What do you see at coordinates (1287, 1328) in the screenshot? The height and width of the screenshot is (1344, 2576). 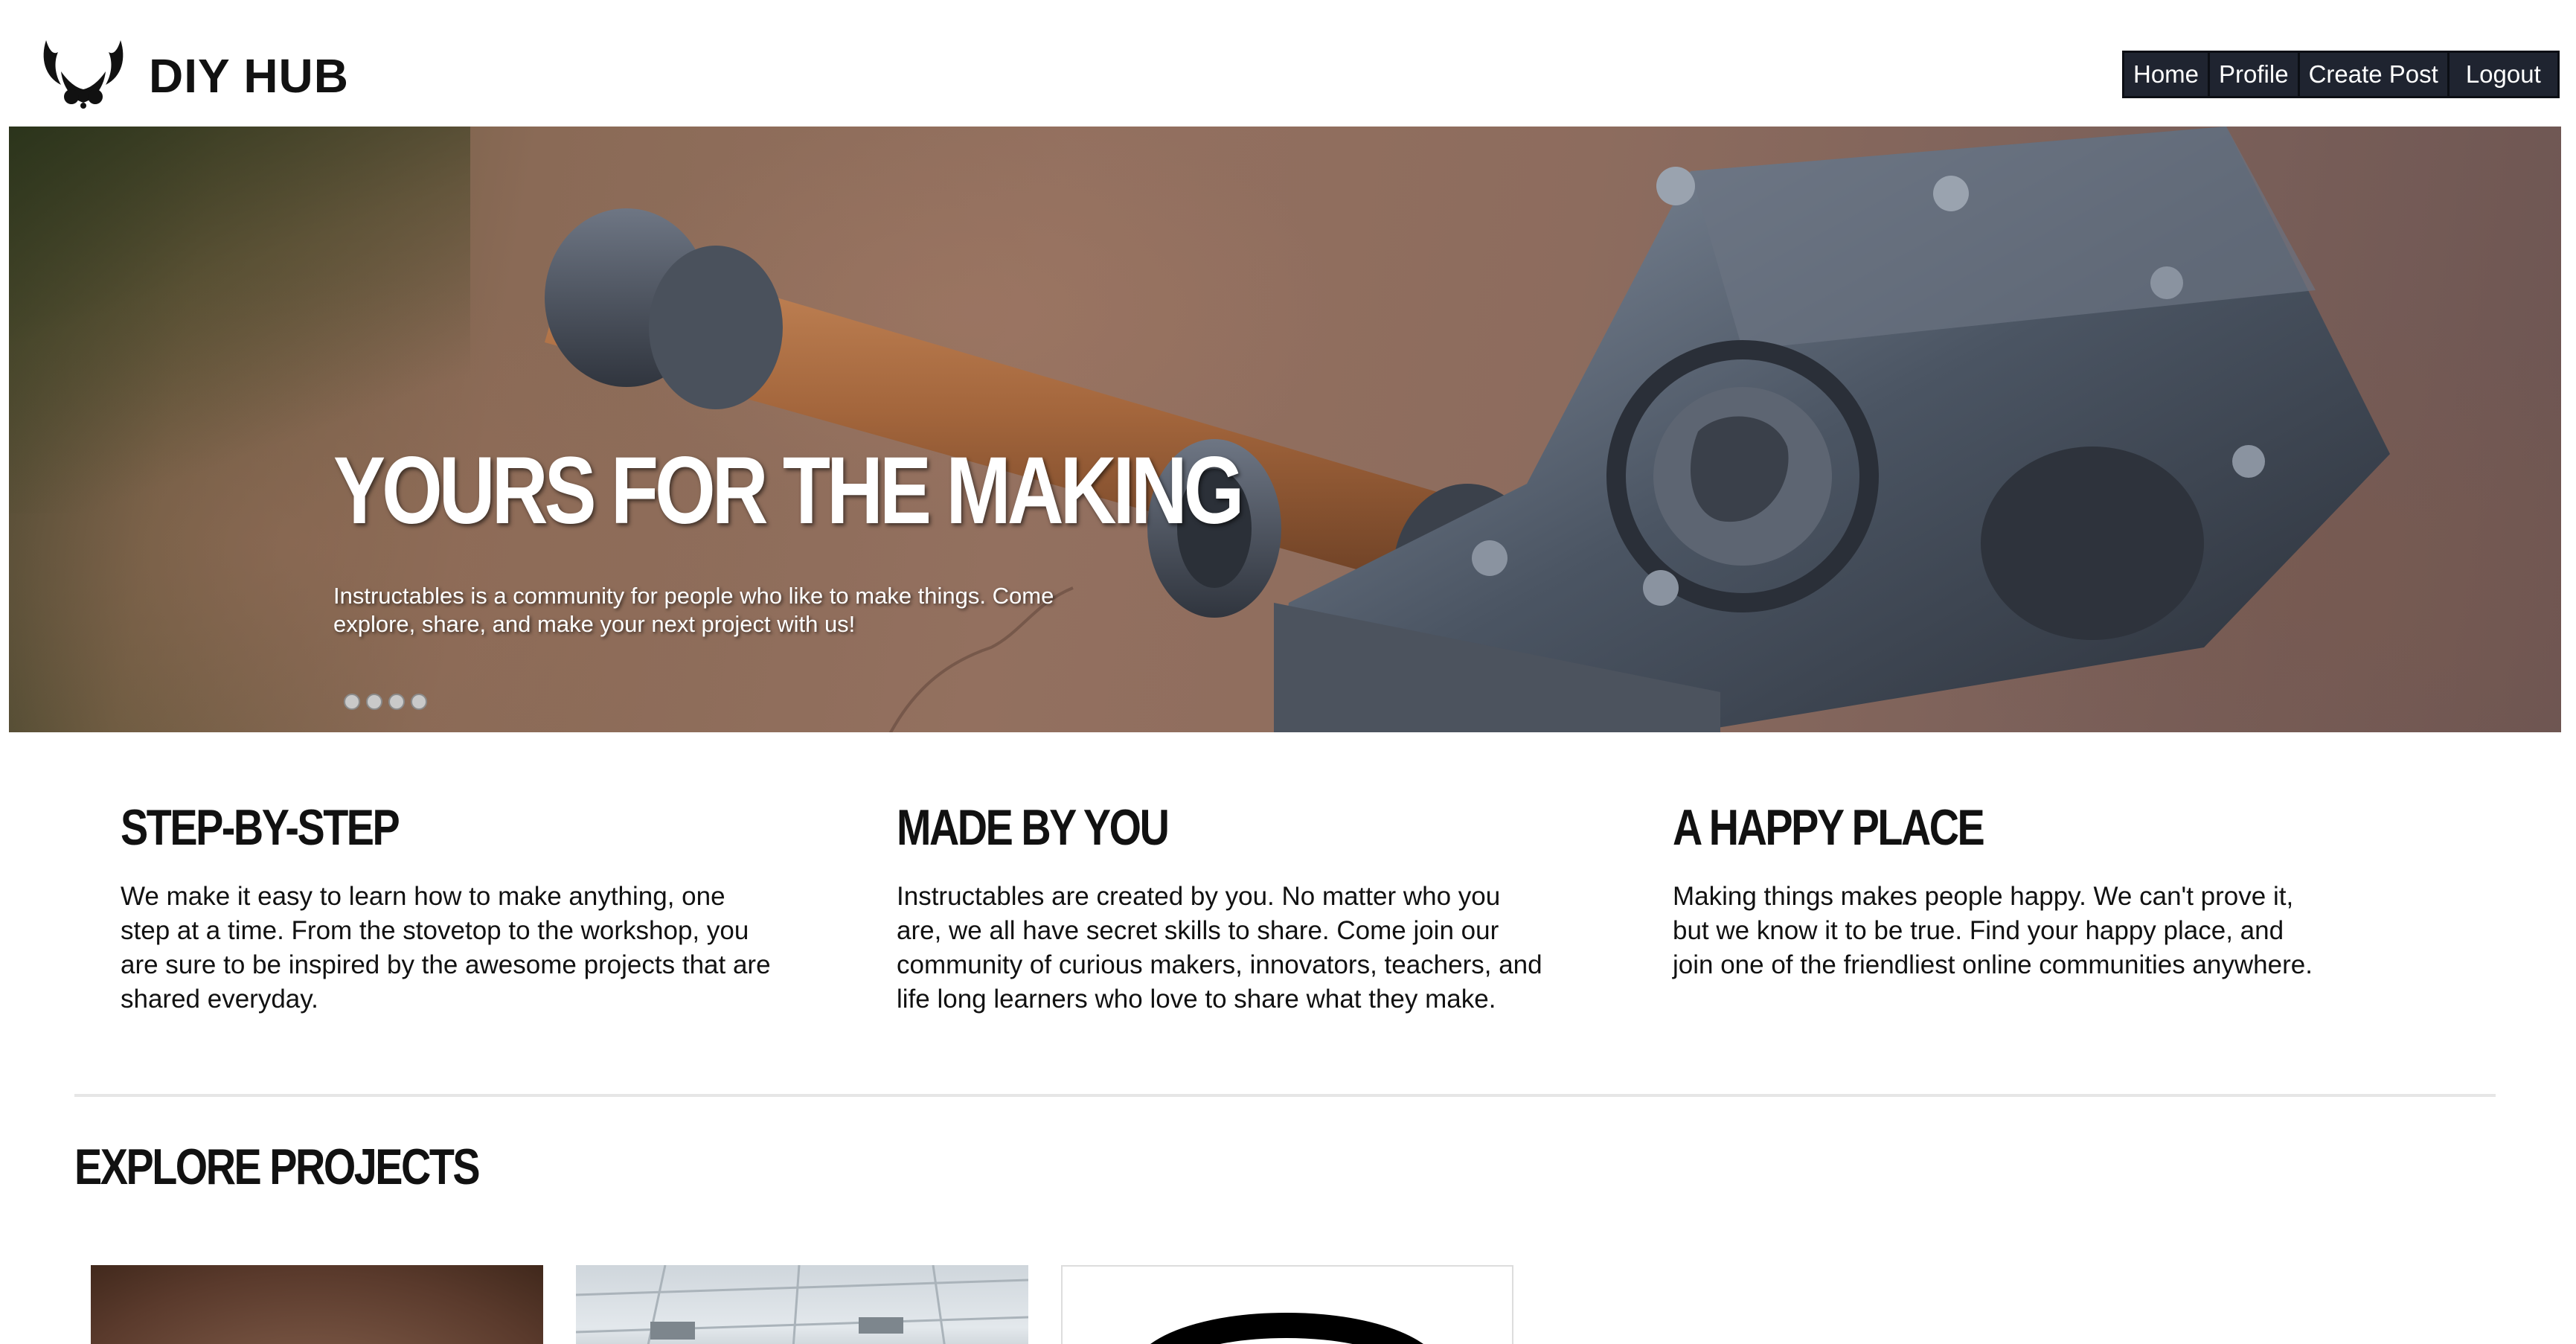 I see `circle-logo-icon` at bounding box center [1287, 1328].